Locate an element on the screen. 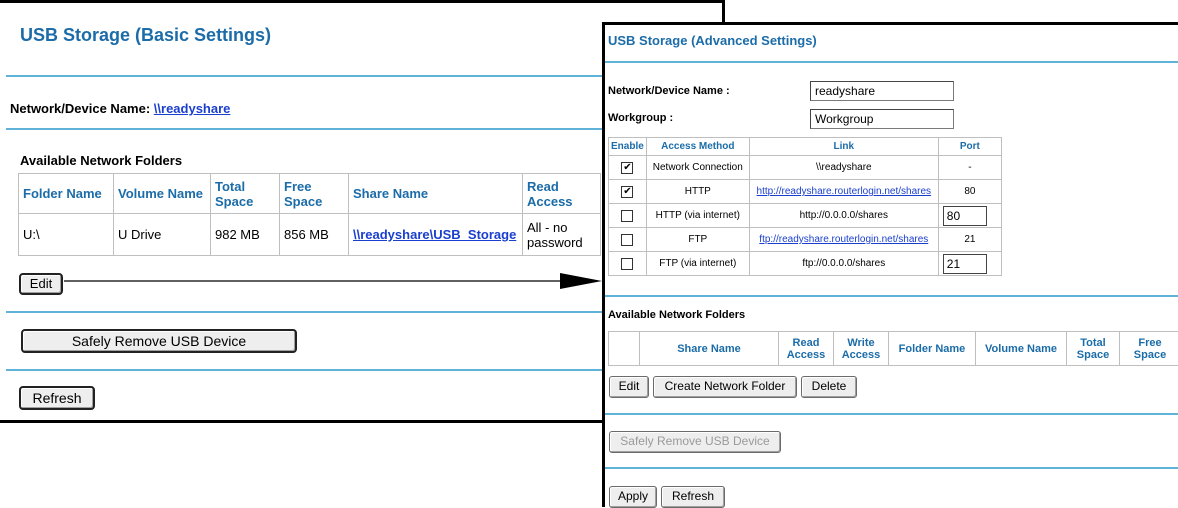  col-access-method: Access Method is located at coordinates (697, 147).